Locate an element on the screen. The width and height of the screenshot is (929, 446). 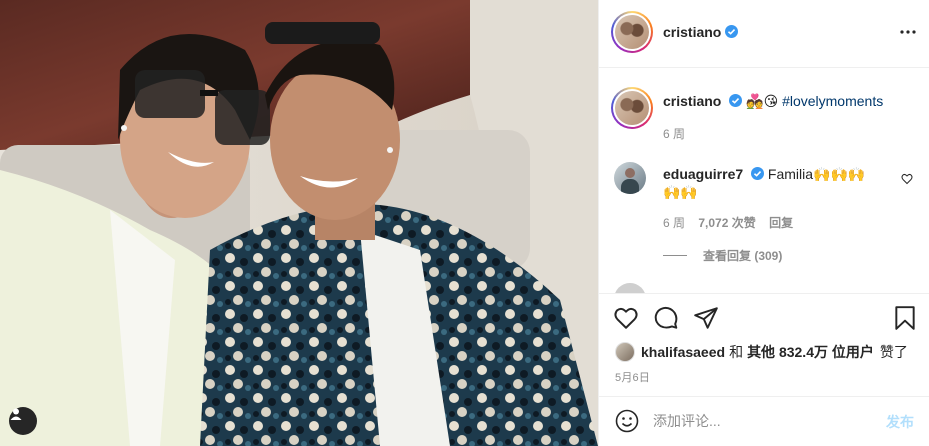
share-button is located at coordinates (706, 318).